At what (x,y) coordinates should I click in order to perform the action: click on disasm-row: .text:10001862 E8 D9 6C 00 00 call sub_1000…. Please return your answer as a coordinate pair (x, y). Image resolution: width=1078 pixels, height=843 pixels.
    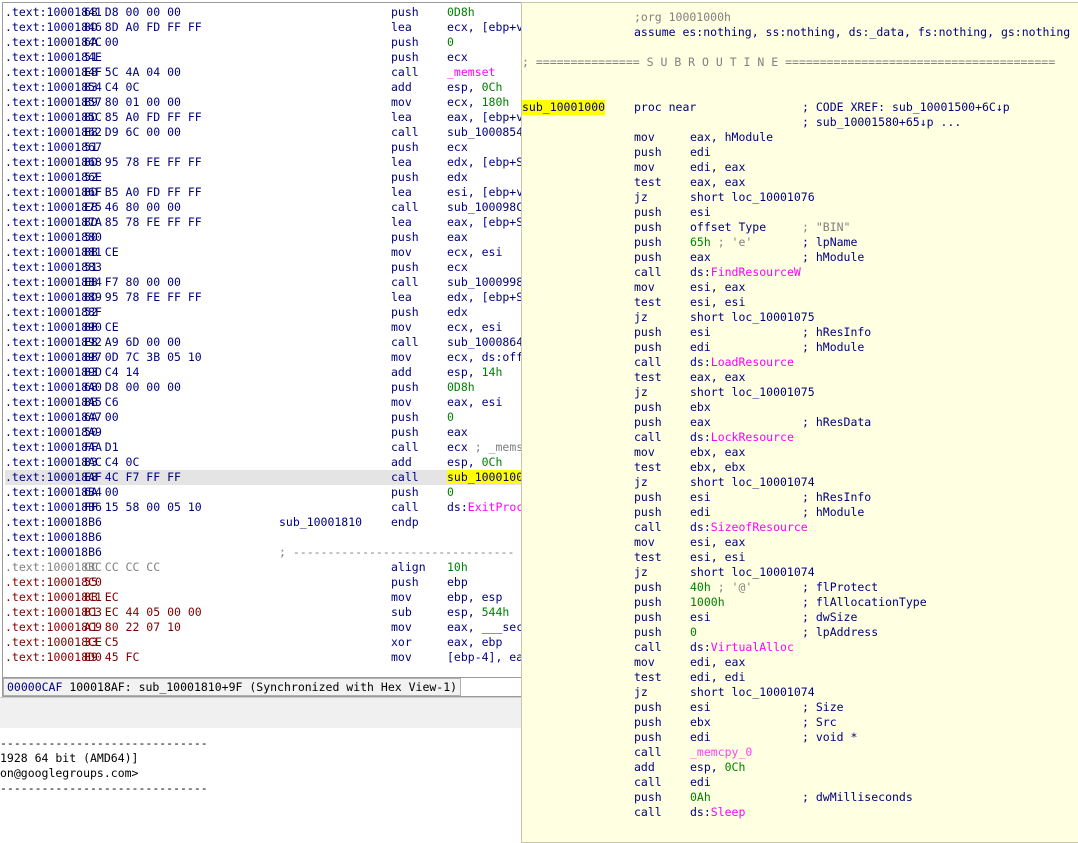
    Looking at the image, I should click on (263, 132).